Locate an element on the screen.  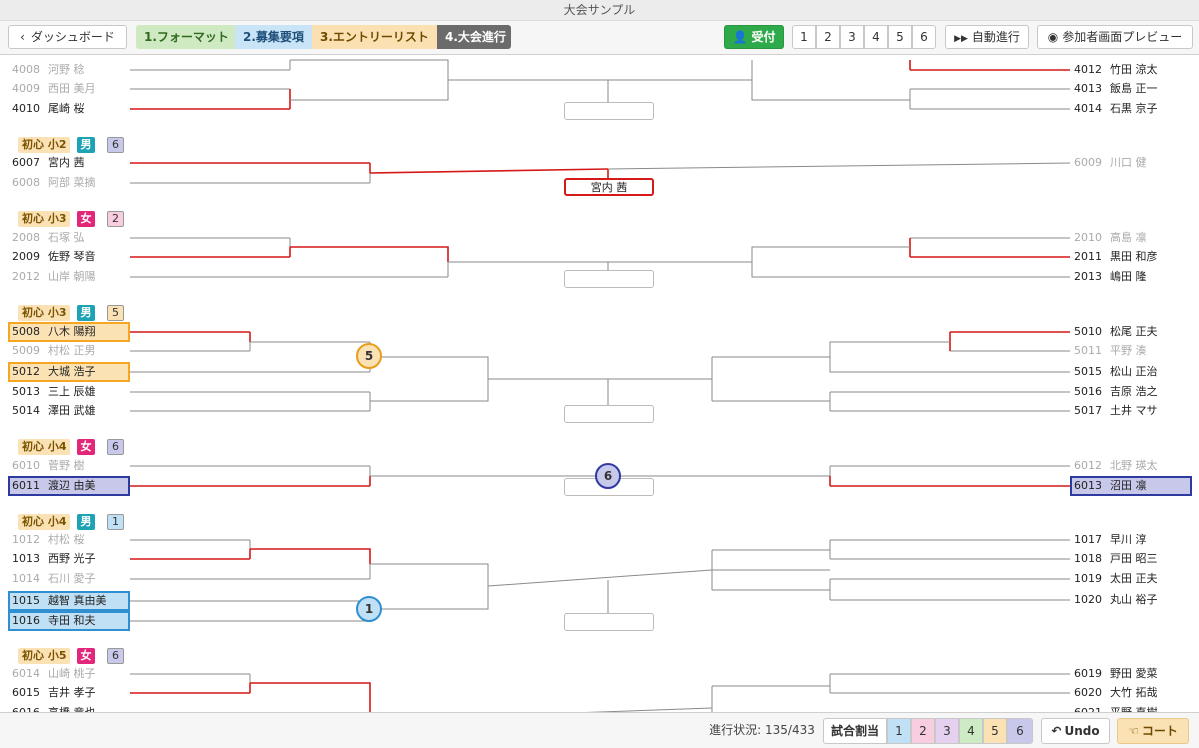
player-name: 阿部 菜摘 is located at coordinates (72, 183).